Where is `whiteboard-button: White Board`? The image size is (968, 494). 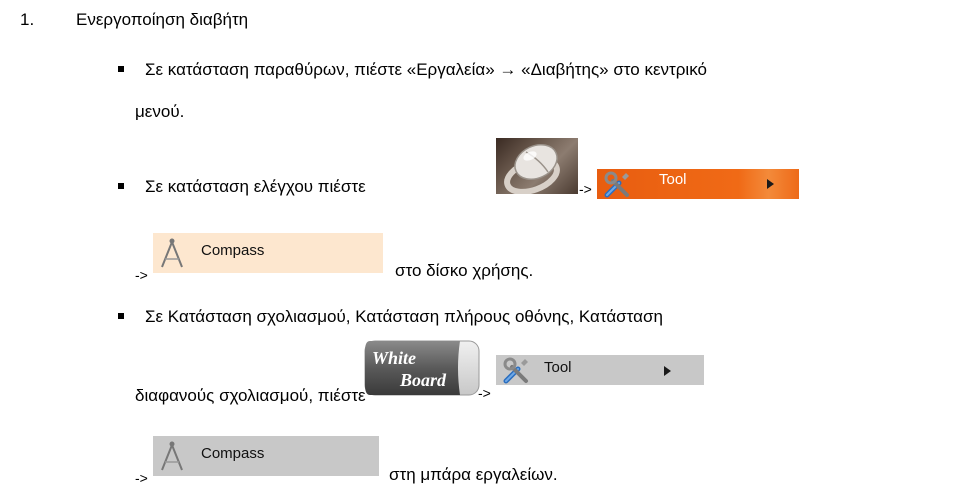
whiteboard-button: White Board is located at coordinates (422, 368).